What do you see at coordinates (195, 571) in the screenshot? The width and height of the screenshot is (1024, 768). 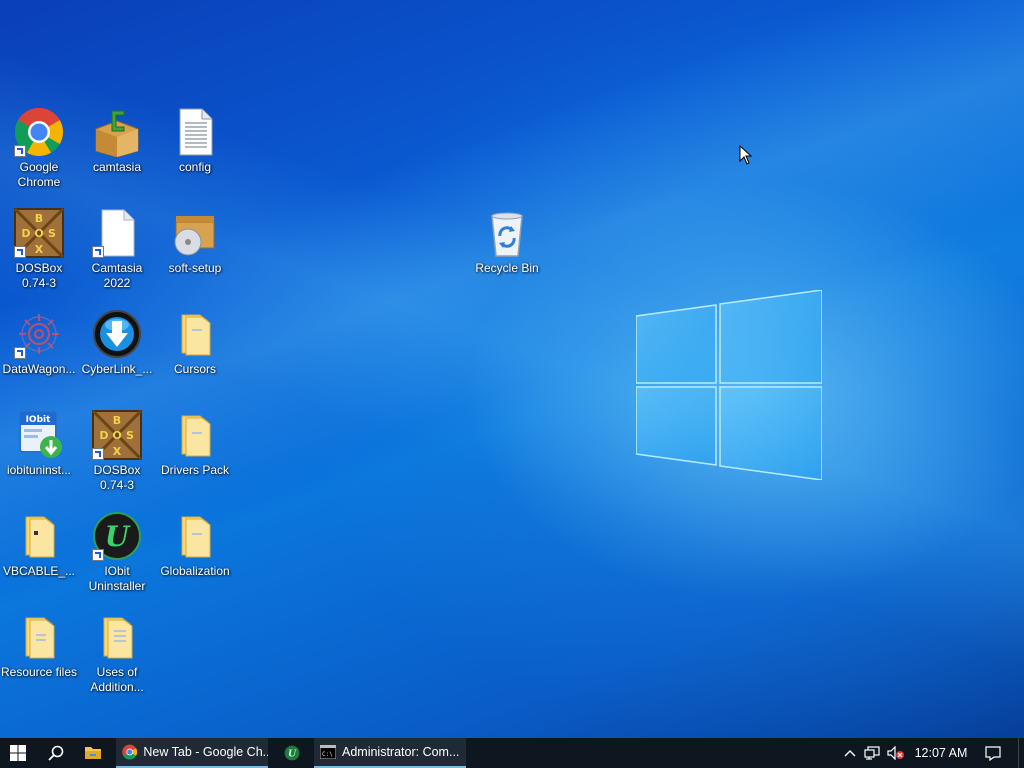 I see `desktop-icon-label: Globalization` at bounding box center [195, 571].